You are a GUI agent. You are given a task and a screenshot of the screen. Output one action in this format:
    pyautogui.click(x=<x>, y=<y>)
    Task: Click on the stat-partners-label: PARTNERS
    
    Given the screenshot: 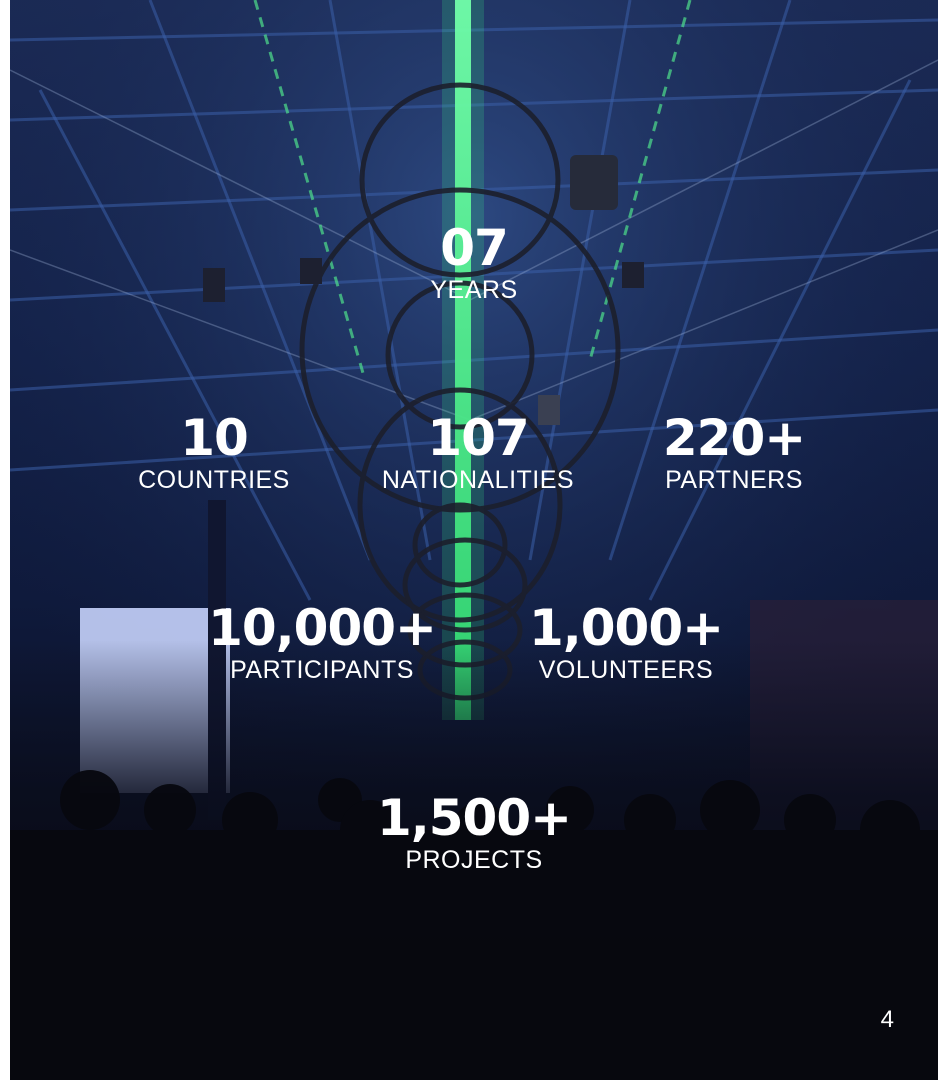 What is the action you would take?
    pyautogui.click(x=734, y=480)
    